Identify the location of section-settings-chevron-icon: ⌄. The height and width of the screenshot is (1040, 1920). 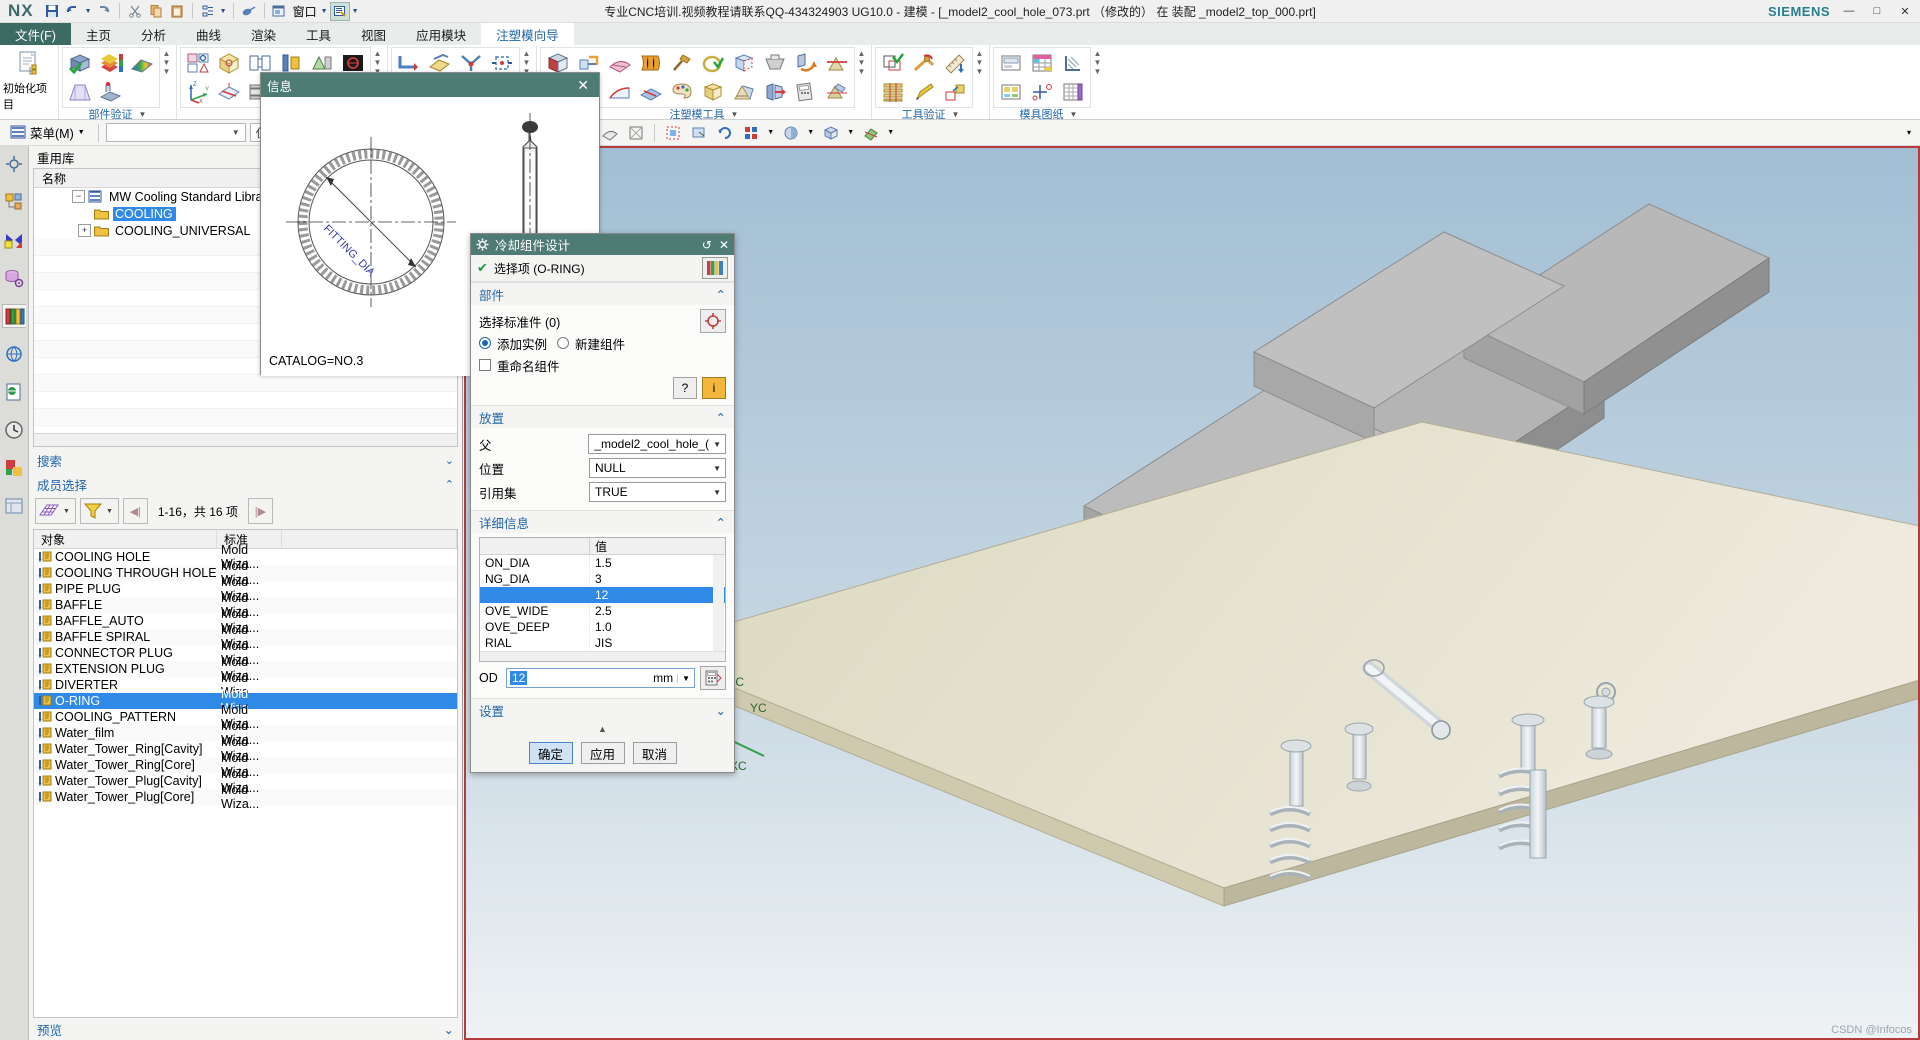
(721, 710).